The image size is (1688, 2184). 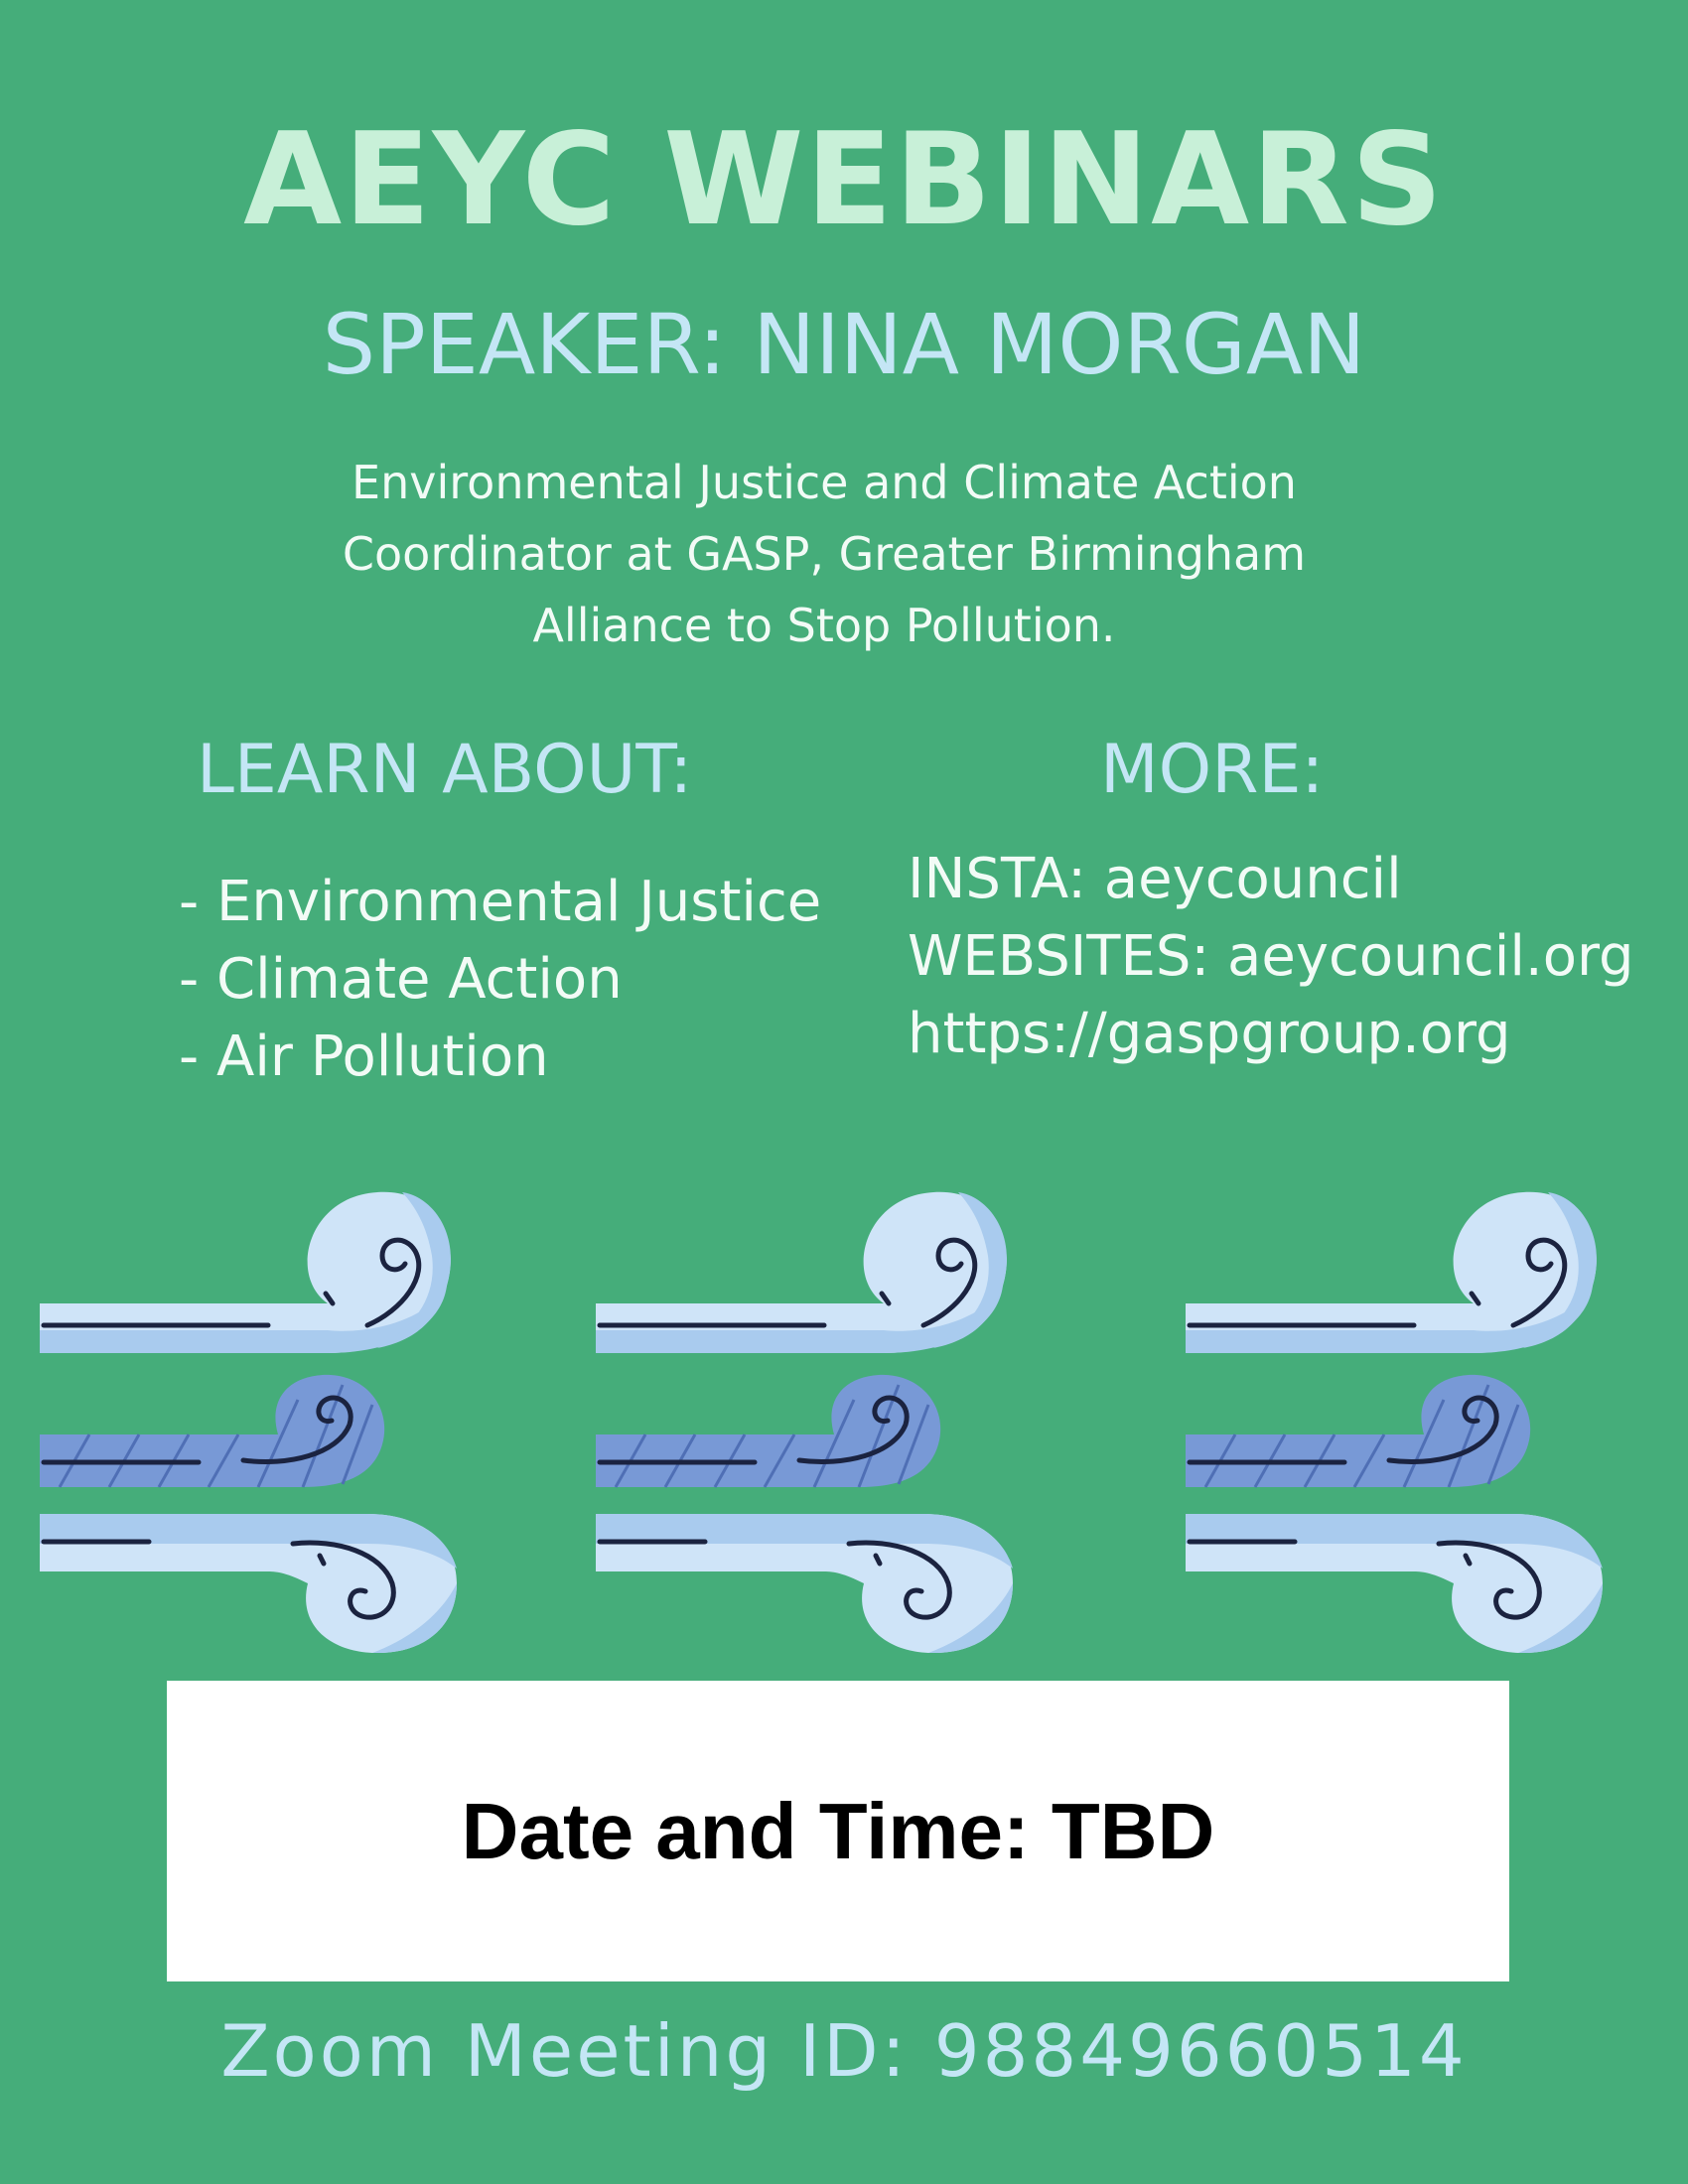 I want to click on zoom-meeting-id: Zoom Meeting ID: 98849660514, so click(x=844, y=2051).